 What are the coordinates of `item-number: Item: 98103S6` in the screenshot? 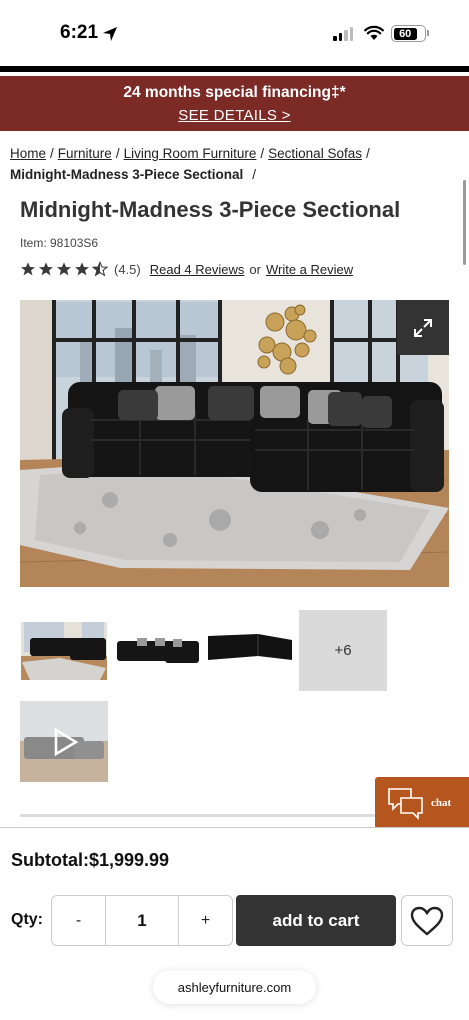 It's located at (59, 243).